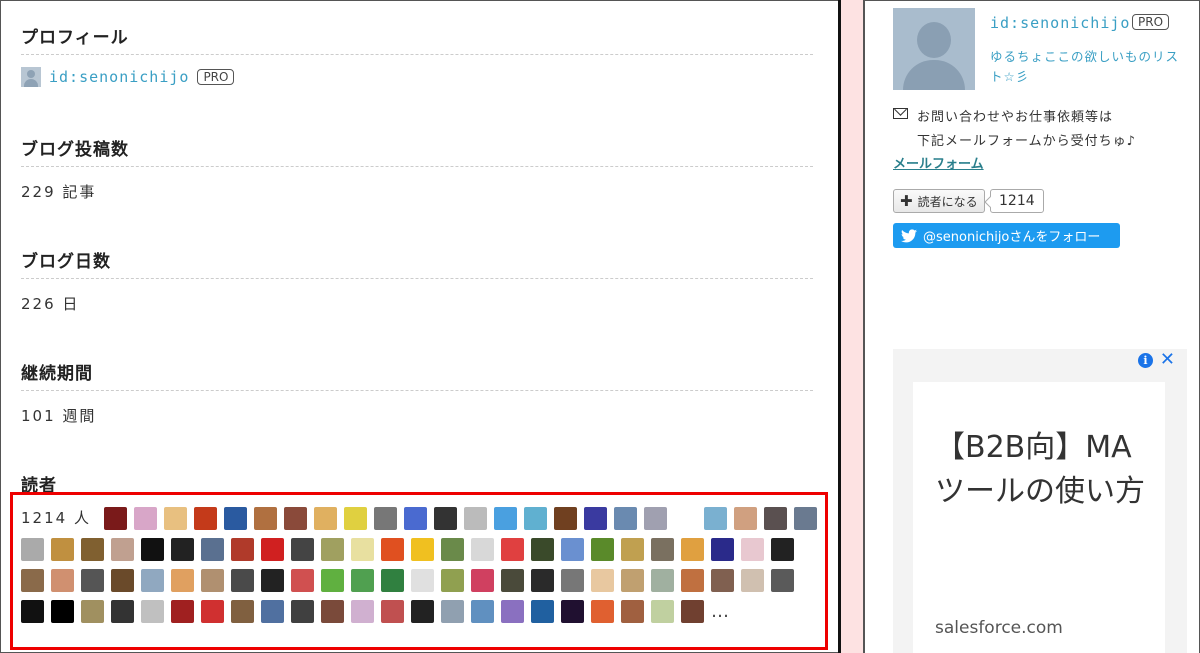 The width and height of the screenshot is (1200, 653). What do you see at coordinates (1145, 360) in the screenshot?
I see `ad-info-icon: i` at bounding box center [1145, 360].